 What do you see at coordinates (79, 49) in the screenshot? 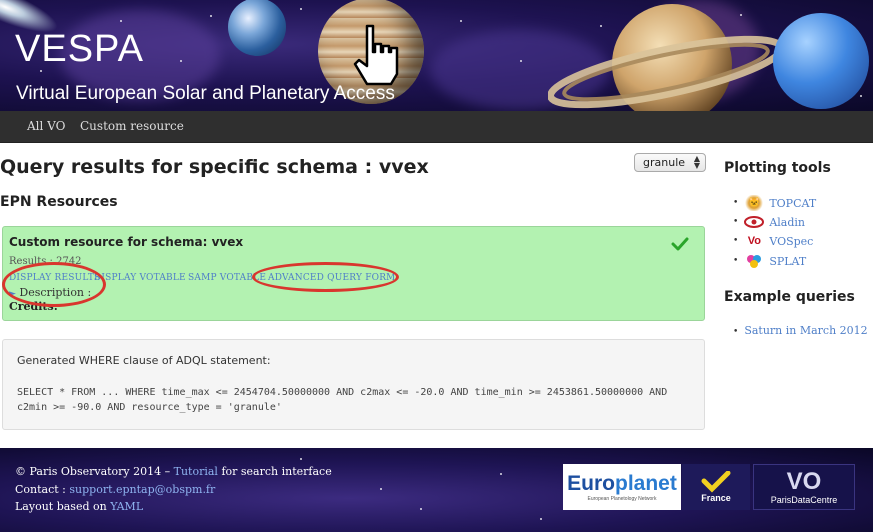
I see `site-title: VESPA` at bounding box center [79, 49].